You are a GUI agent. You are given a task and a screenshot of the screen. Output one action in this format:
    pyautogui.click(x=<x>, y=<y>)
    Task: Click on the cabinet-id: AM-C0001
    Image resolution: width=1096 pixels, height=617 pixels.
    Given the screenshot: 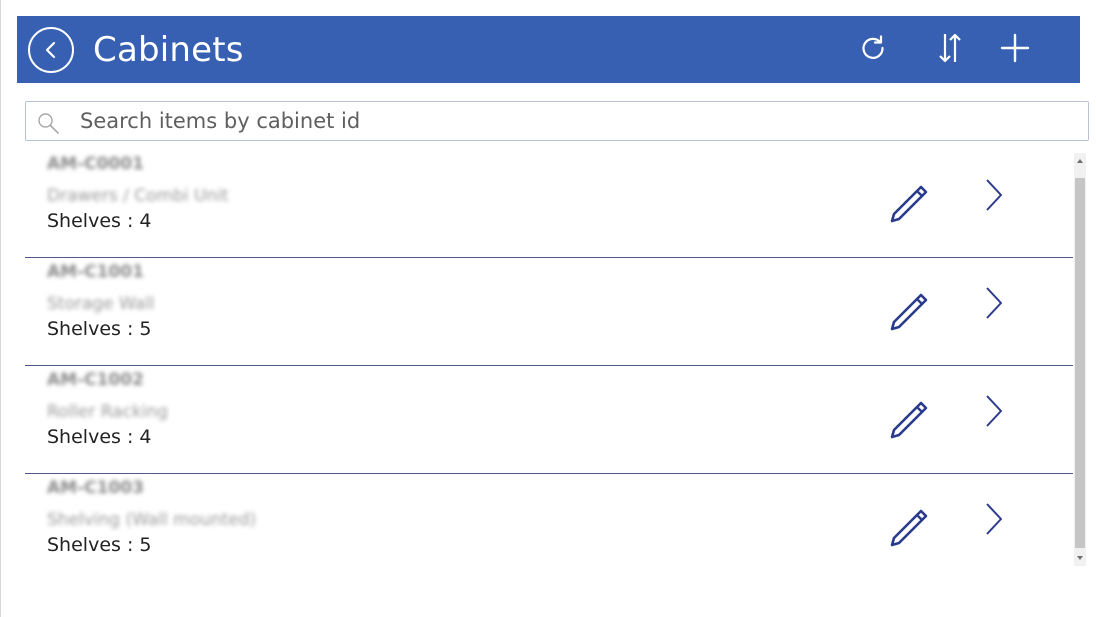 What is the action you would take?
    pyautogui.click(x=95, y=164)
    